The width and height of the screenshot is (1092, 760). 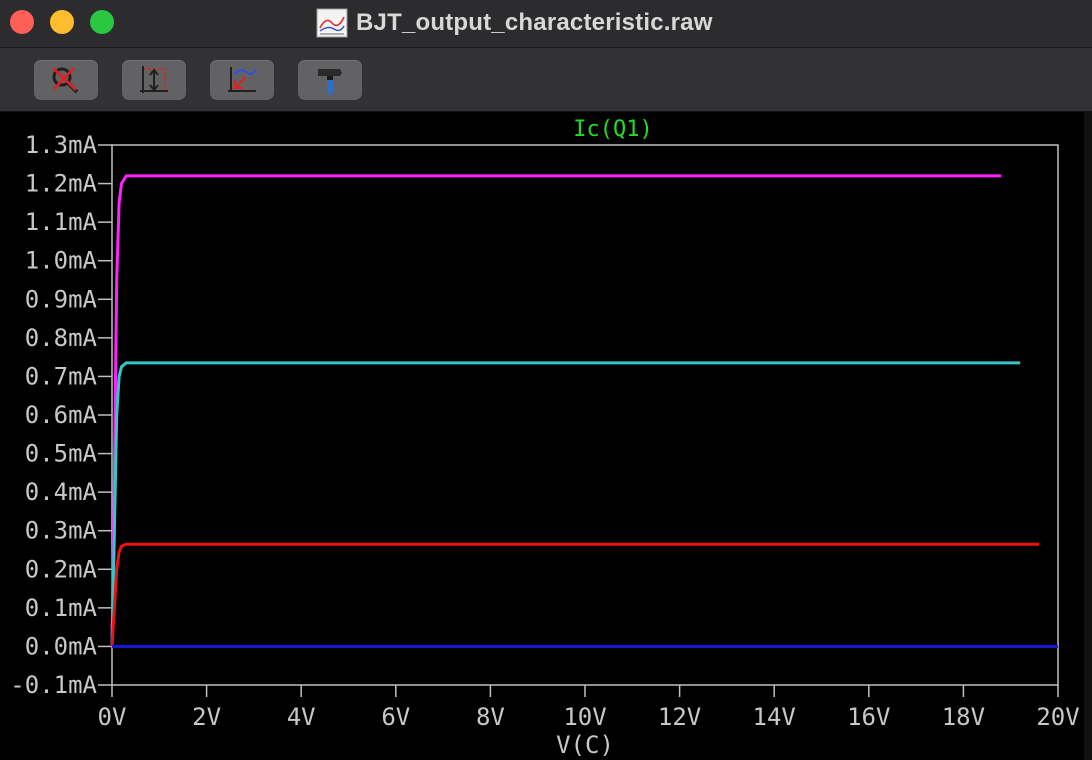 I want to click on x-tick-label: 2V, so click(x=206, y=717).